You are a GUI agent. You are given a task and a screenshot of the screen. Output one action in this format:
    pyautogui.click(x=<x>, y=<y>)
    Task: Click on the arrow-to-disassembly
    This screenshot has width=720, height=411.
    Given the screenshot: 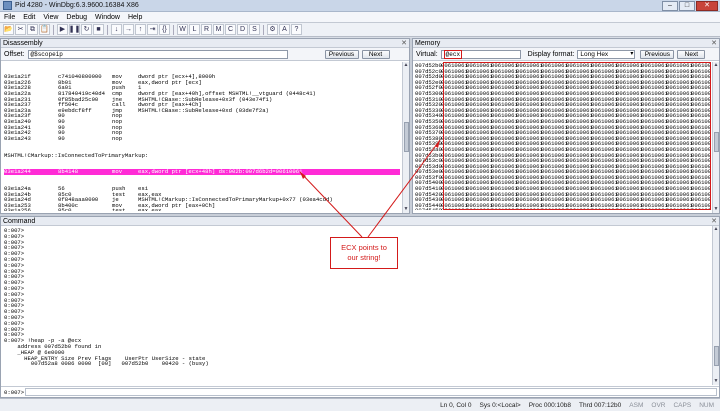 What is the action you would take?
    pyautogui.click(x=331, y=204)
    